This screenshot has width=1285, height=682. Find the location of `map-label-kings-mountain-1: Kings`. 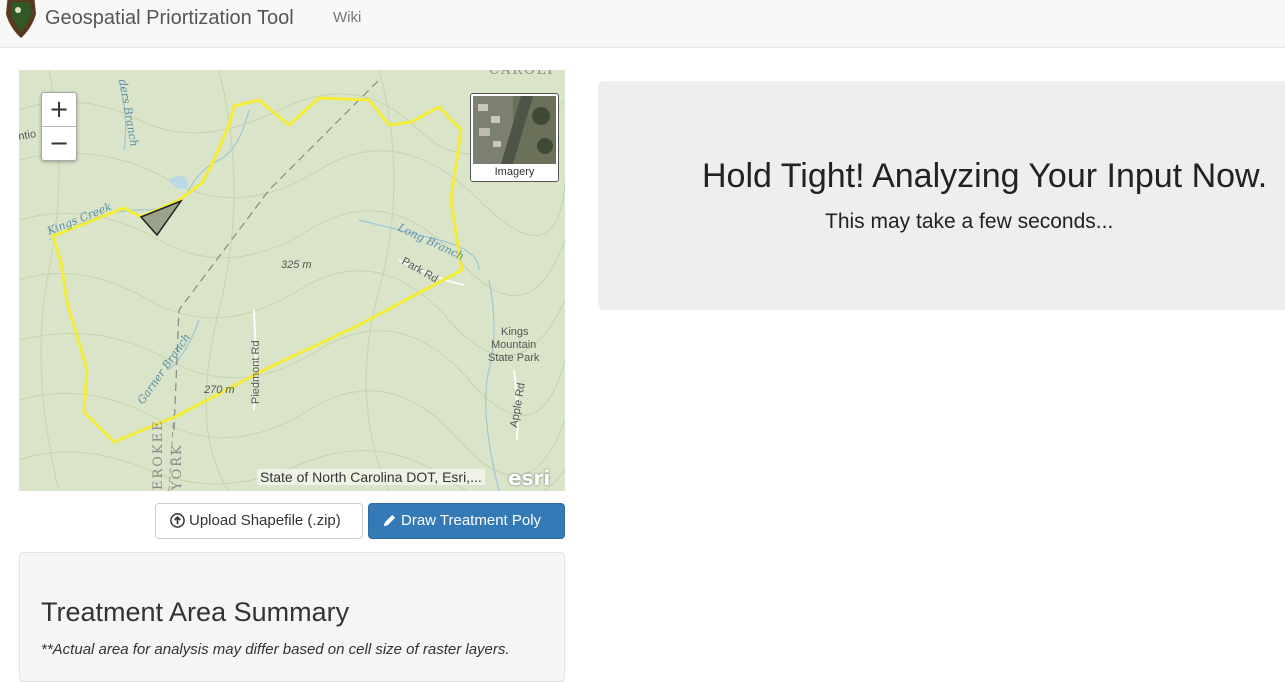

map-label-kings-mountain-1: Kings is located at coordinates (515, 332).